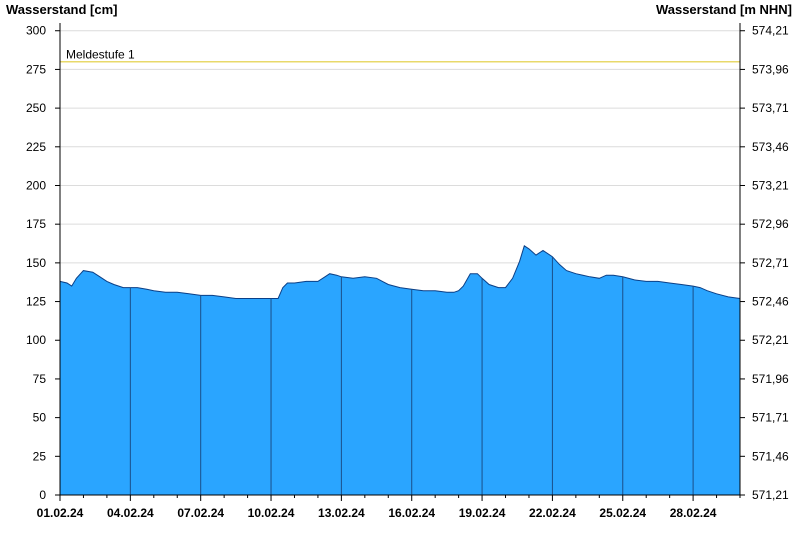 This screenshot has width=800, height=550. What do you see at coordinates (36, 302) in the screenshot?
I see `y-tick-label-left: 125` at bounding box center [36, 302].